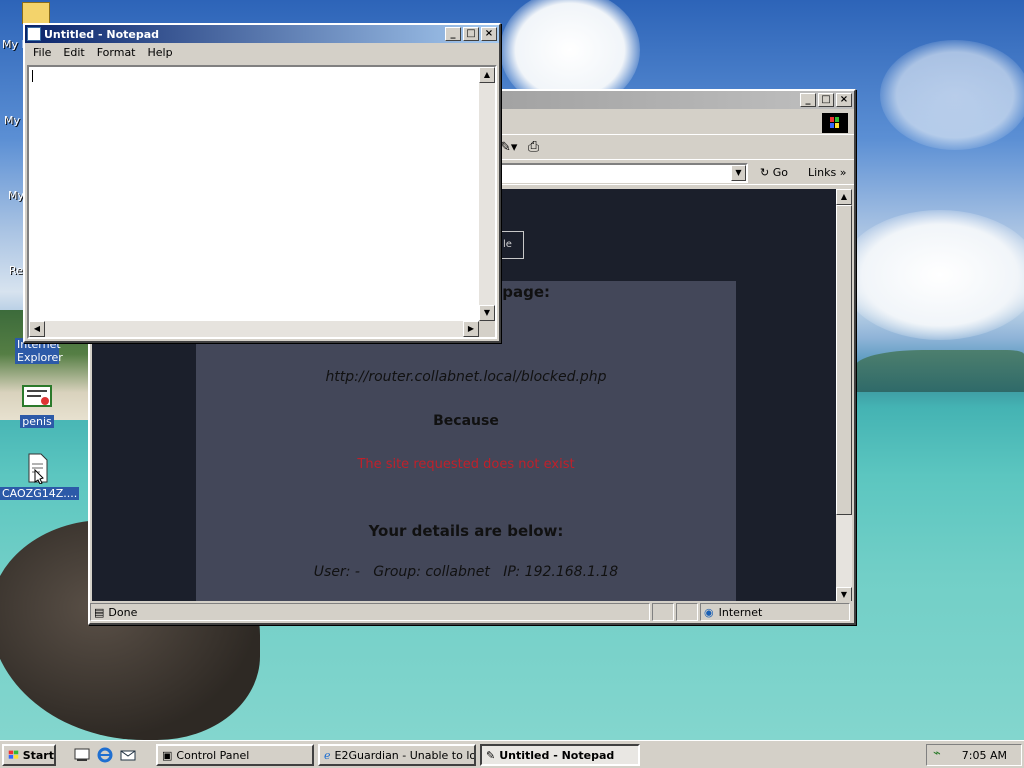  I want to click on start-button: Start, so click(29, 755).